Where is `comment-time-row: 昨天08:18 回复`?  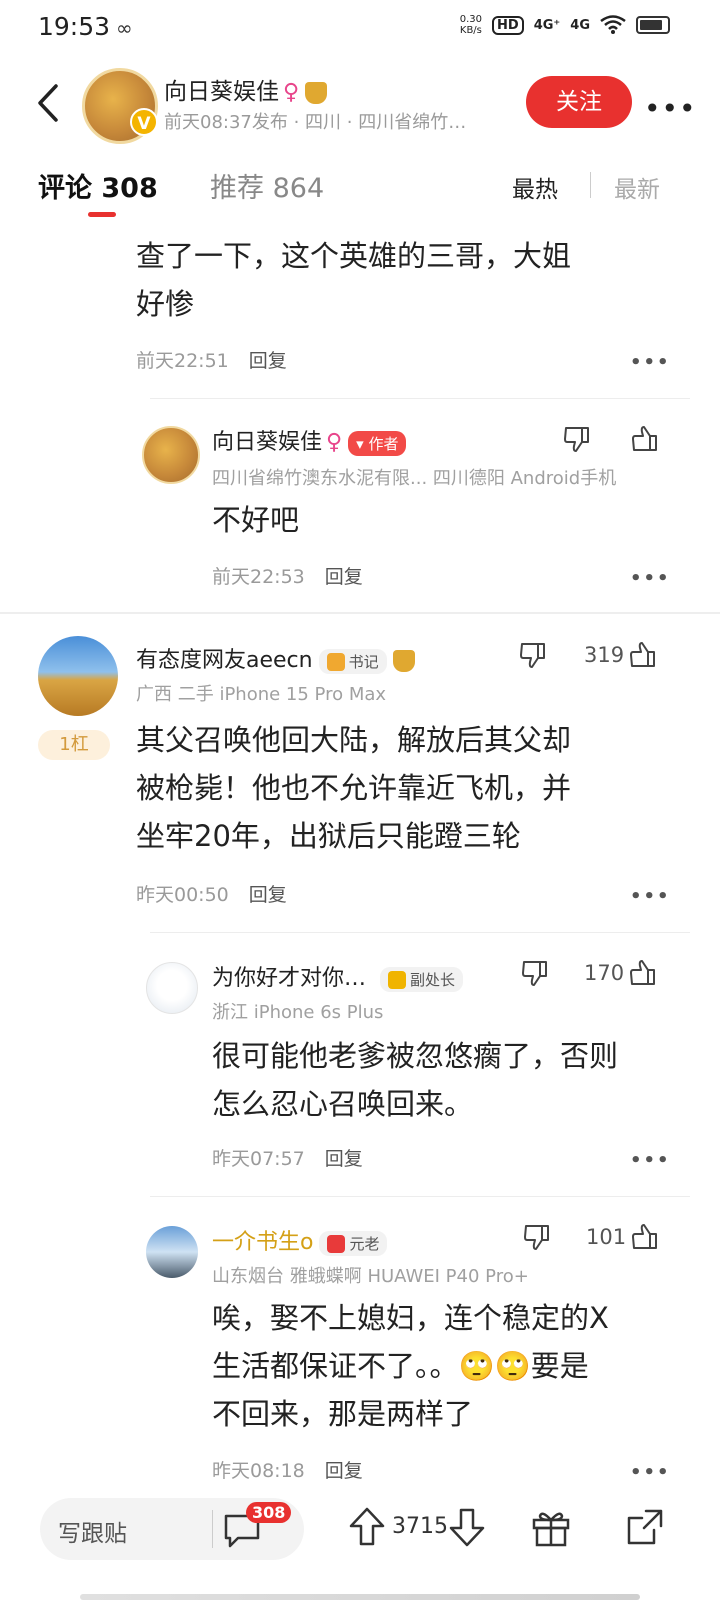 comment-time-row: 昨天08:18 回复 is located at coordinates (287, 1469).